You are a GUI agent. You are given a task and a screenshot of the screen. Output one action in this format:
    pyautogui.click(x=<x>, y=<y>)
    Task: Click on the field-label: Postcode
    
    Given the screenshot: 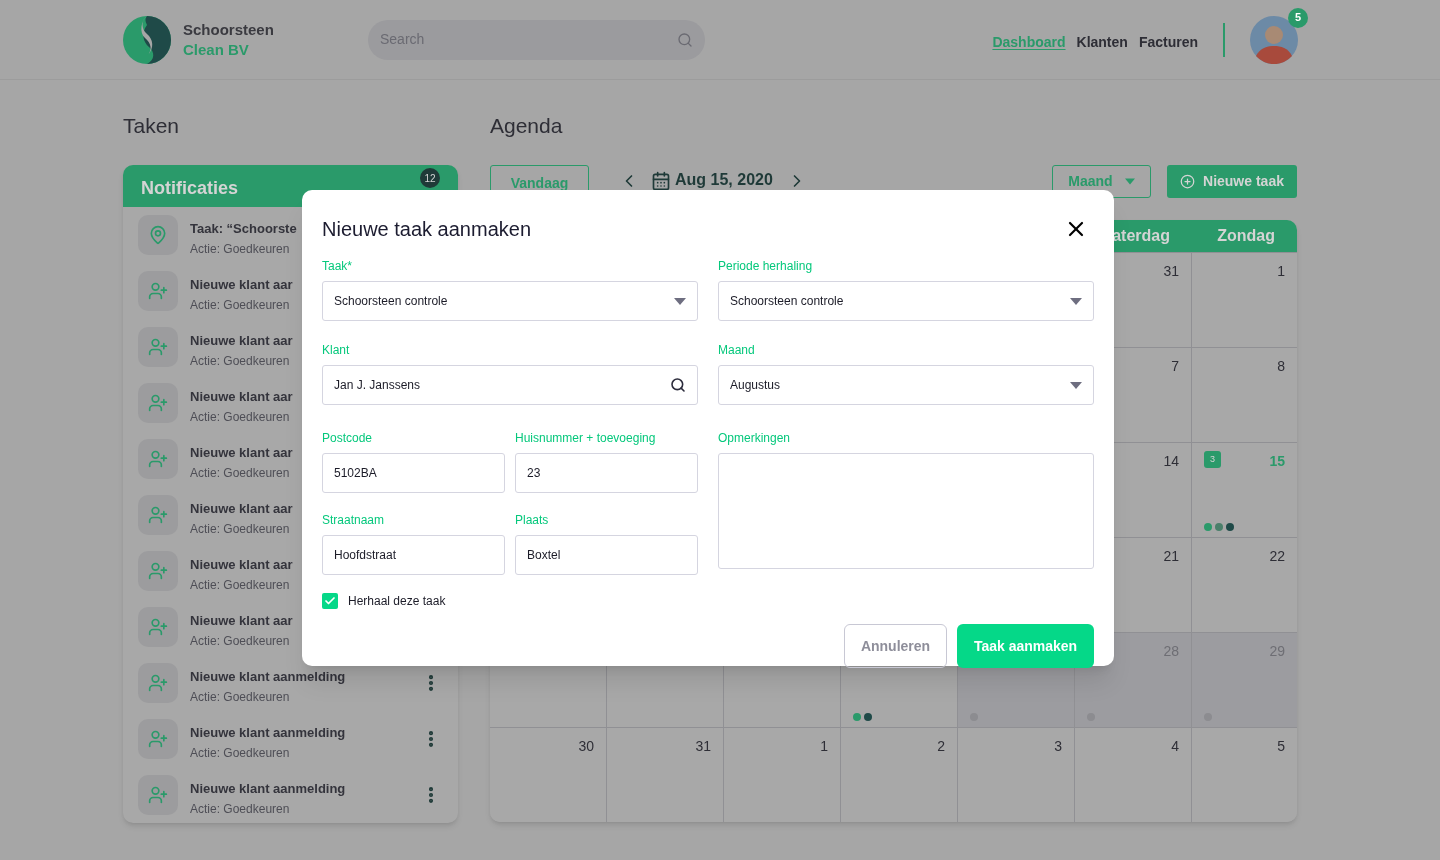 What is the action you would take?
    pyautogui.click(x=348, y=438)
    